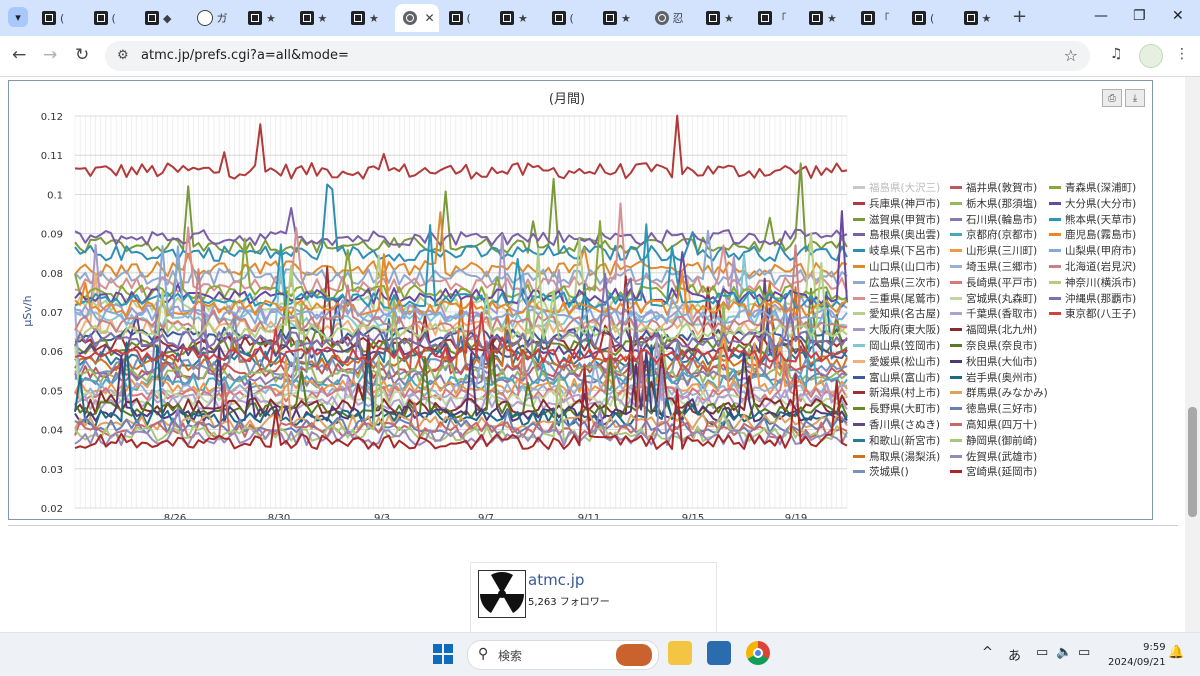  I want to click on page-scrollbar, so click(1192, 354).